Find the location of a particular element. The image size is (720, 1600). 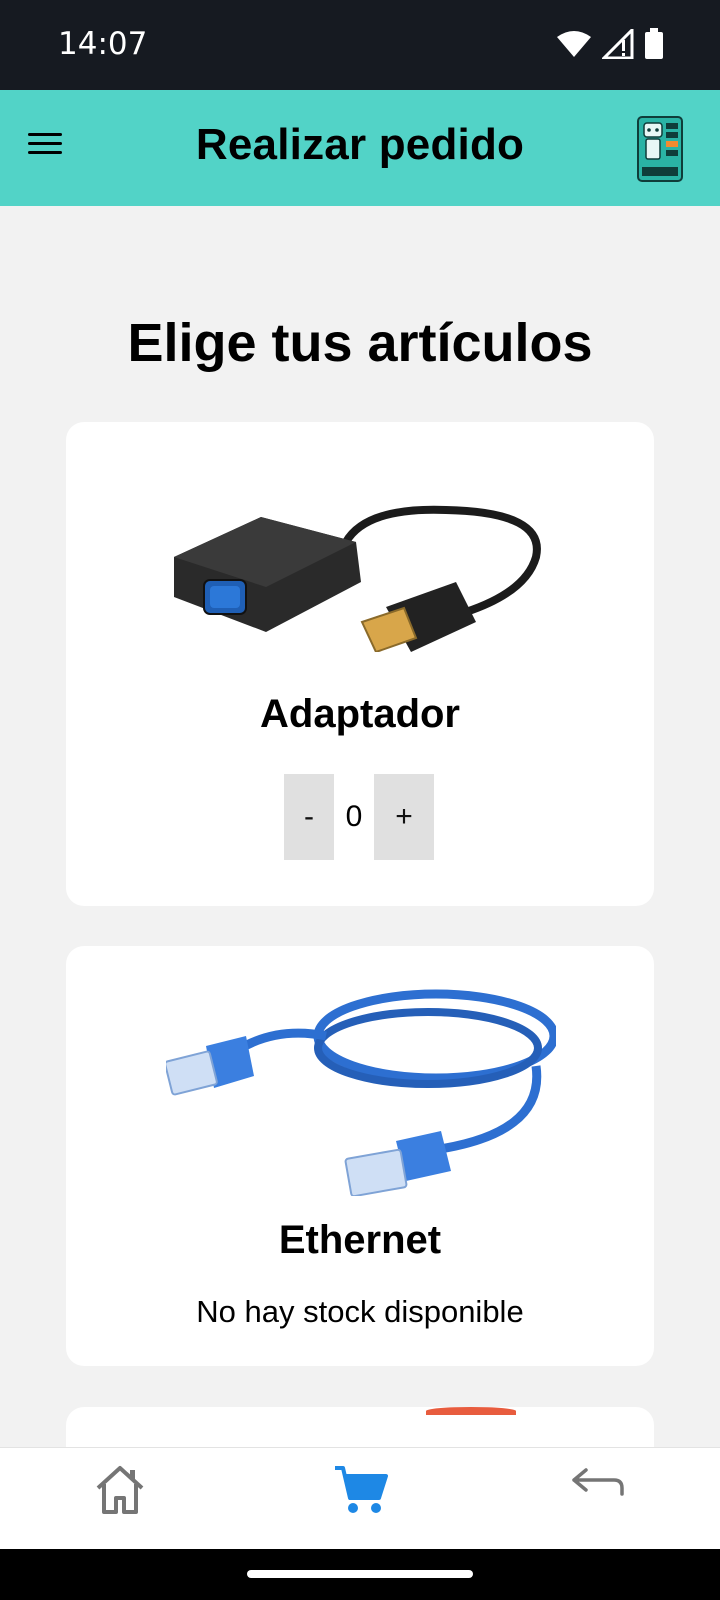

battery-icon is located at coordinates (654, 43).